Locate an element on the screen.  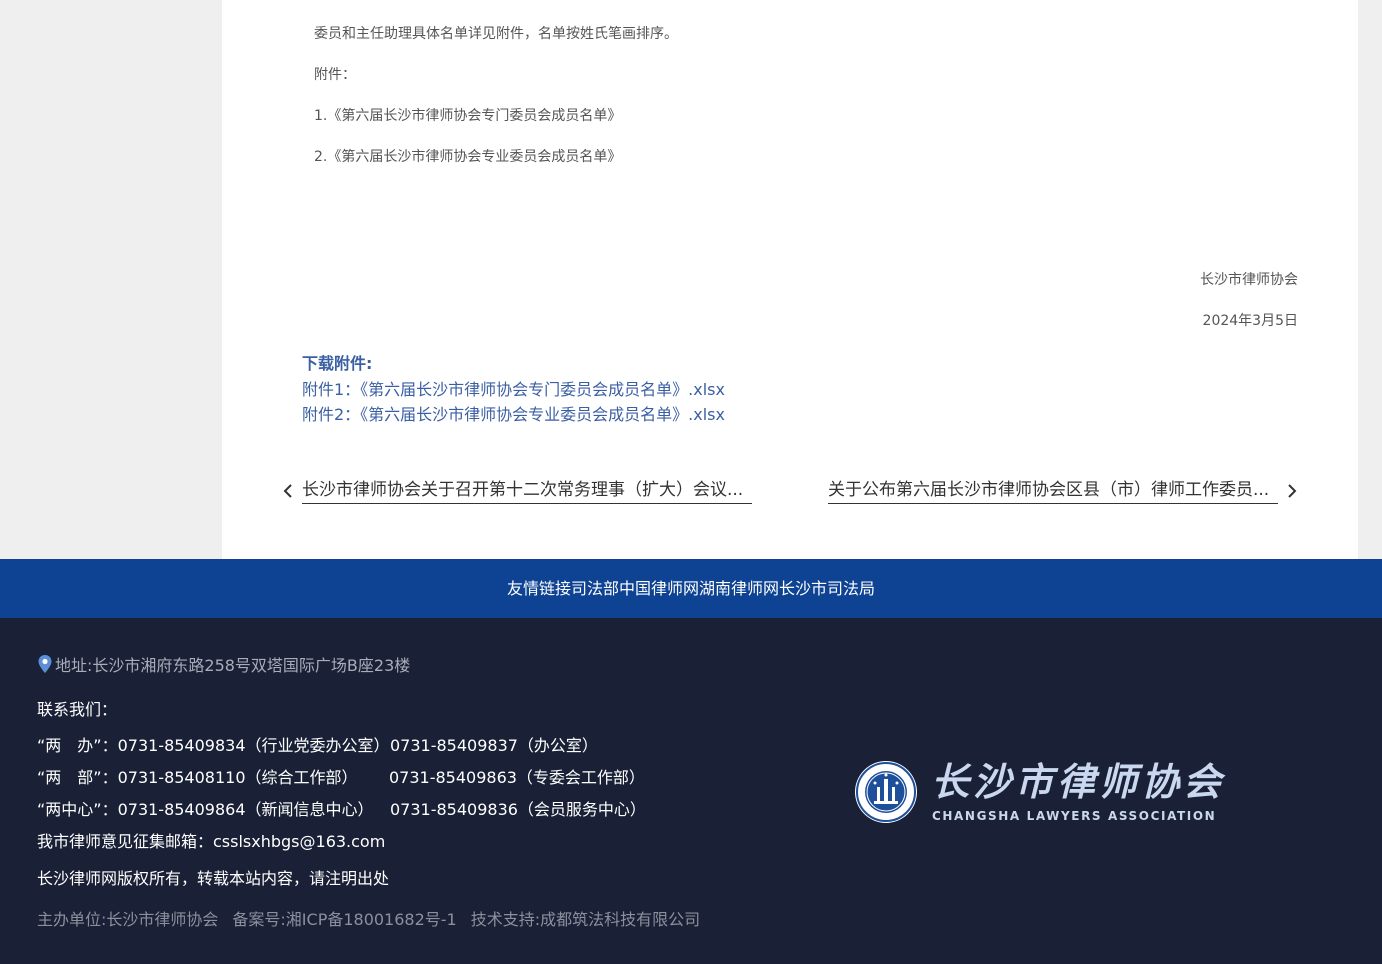
logo-text-cn: 长沙市律师协会 is located at coordinates (1078, 781).